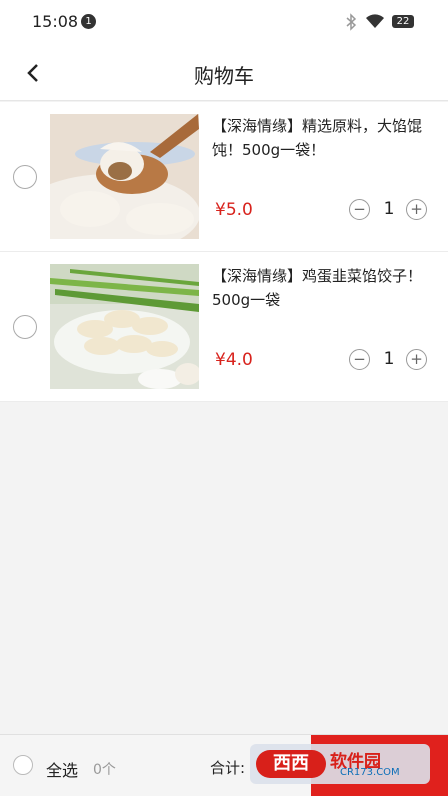 This screenshot has height=796, width=448. What do you see at coordinates (291, 764) in the screenshot?
I see `watermark-logo: 西西` at bounding box center [291, 764].